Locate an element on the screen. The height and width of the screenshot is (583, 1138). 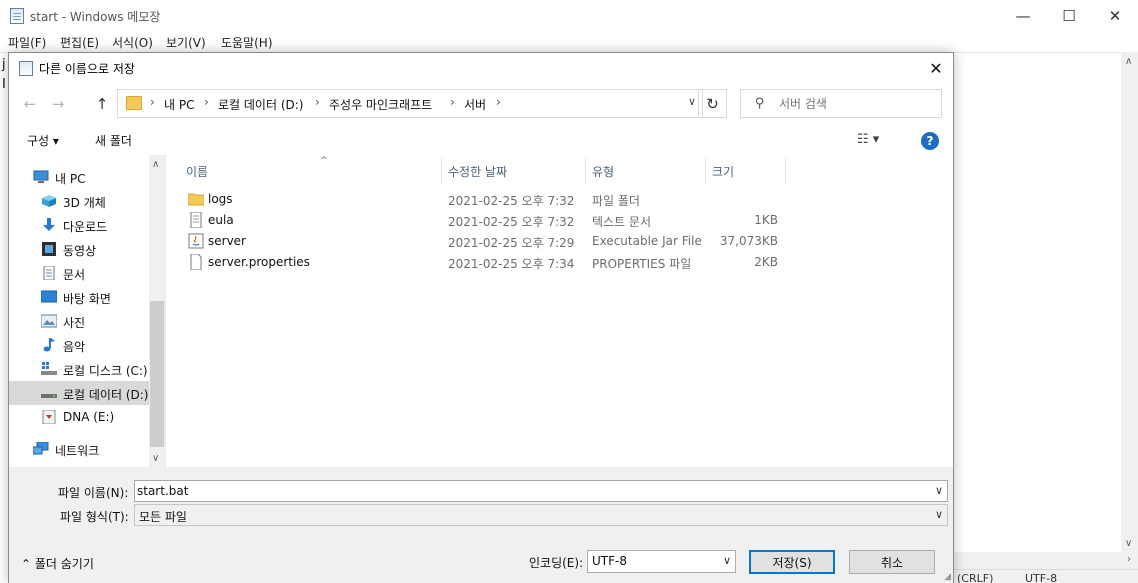
search-box: ⚲ is located at coordinates (841, 103).